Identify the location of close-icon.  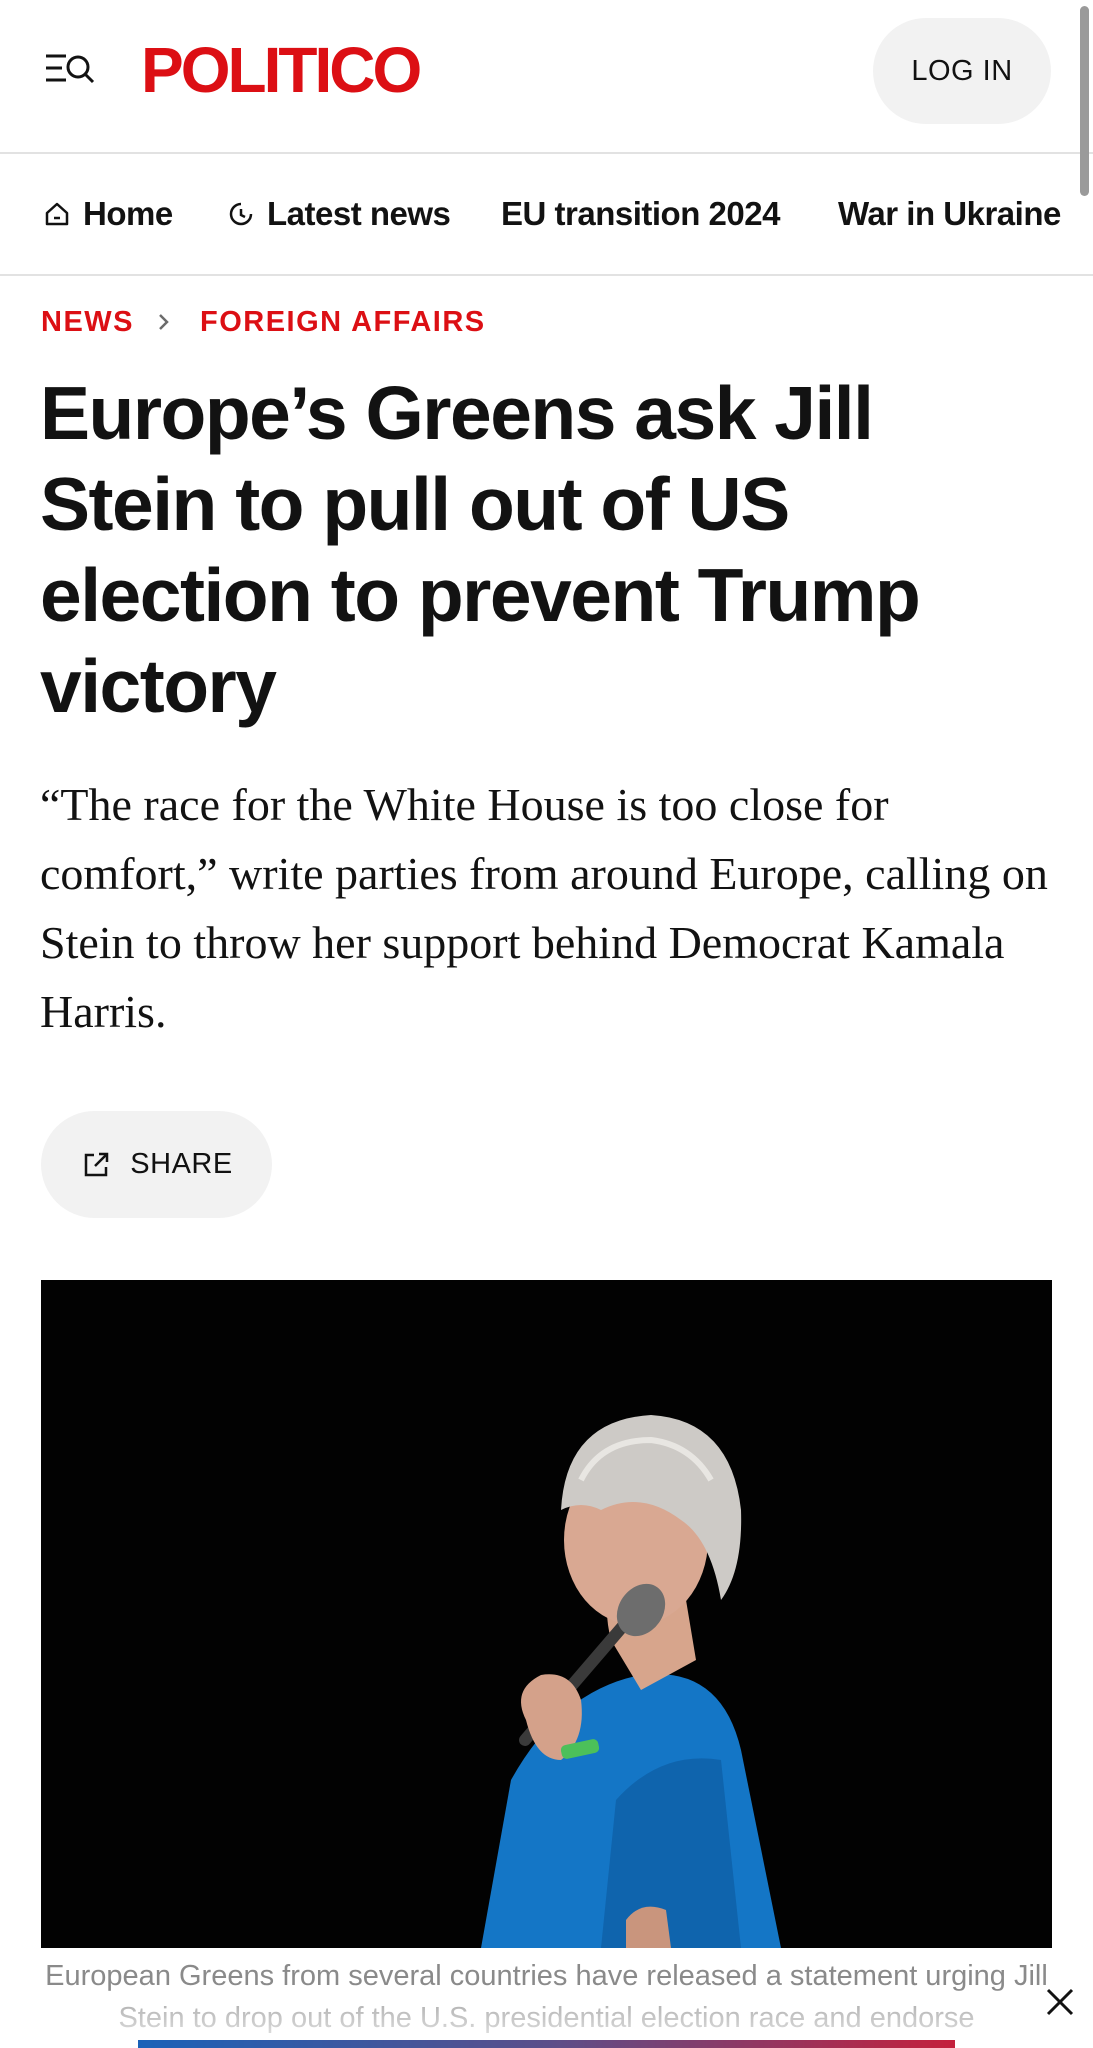
(1060, 2002).